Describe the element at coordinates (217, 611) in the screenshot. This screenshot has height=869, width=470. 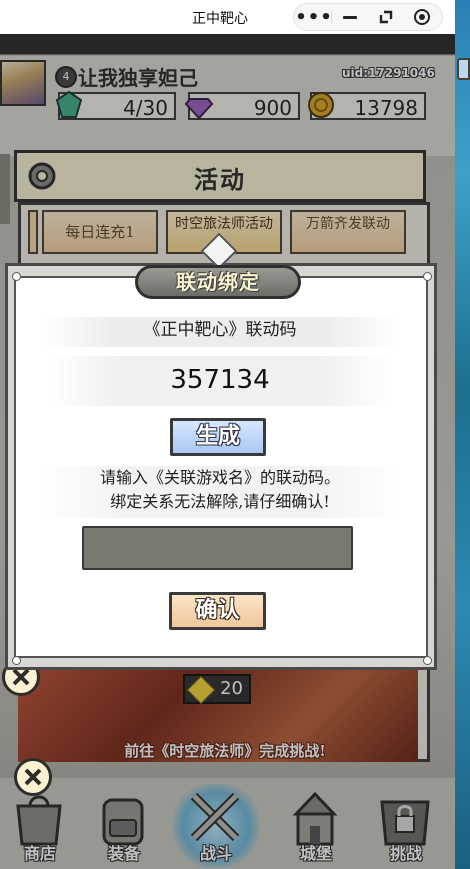
I see `confirm-button: 确认` at that location.